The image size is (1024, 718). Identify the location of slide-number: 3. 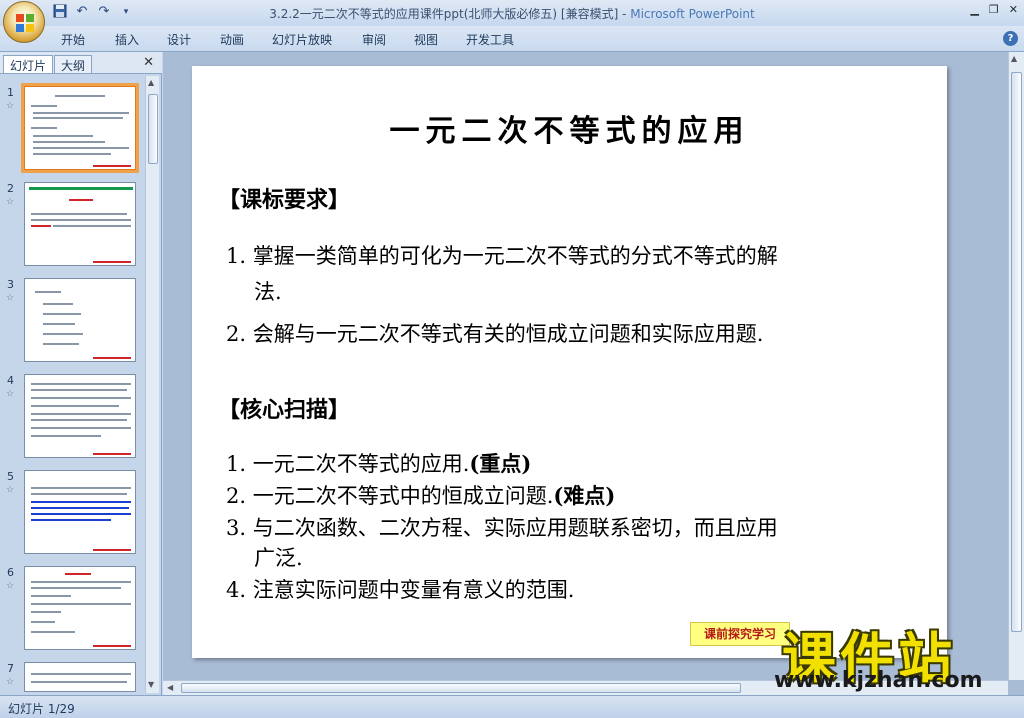
(10, 284).